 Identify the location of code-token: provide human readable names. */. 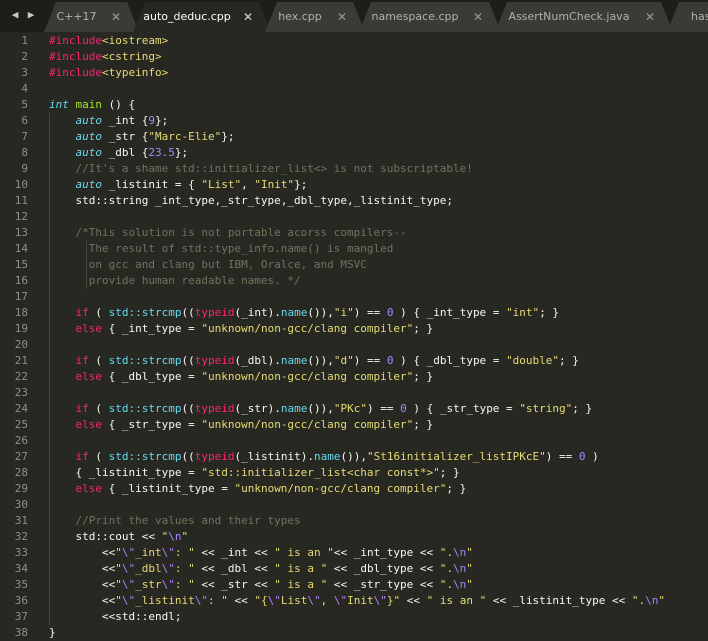
(188, 280).